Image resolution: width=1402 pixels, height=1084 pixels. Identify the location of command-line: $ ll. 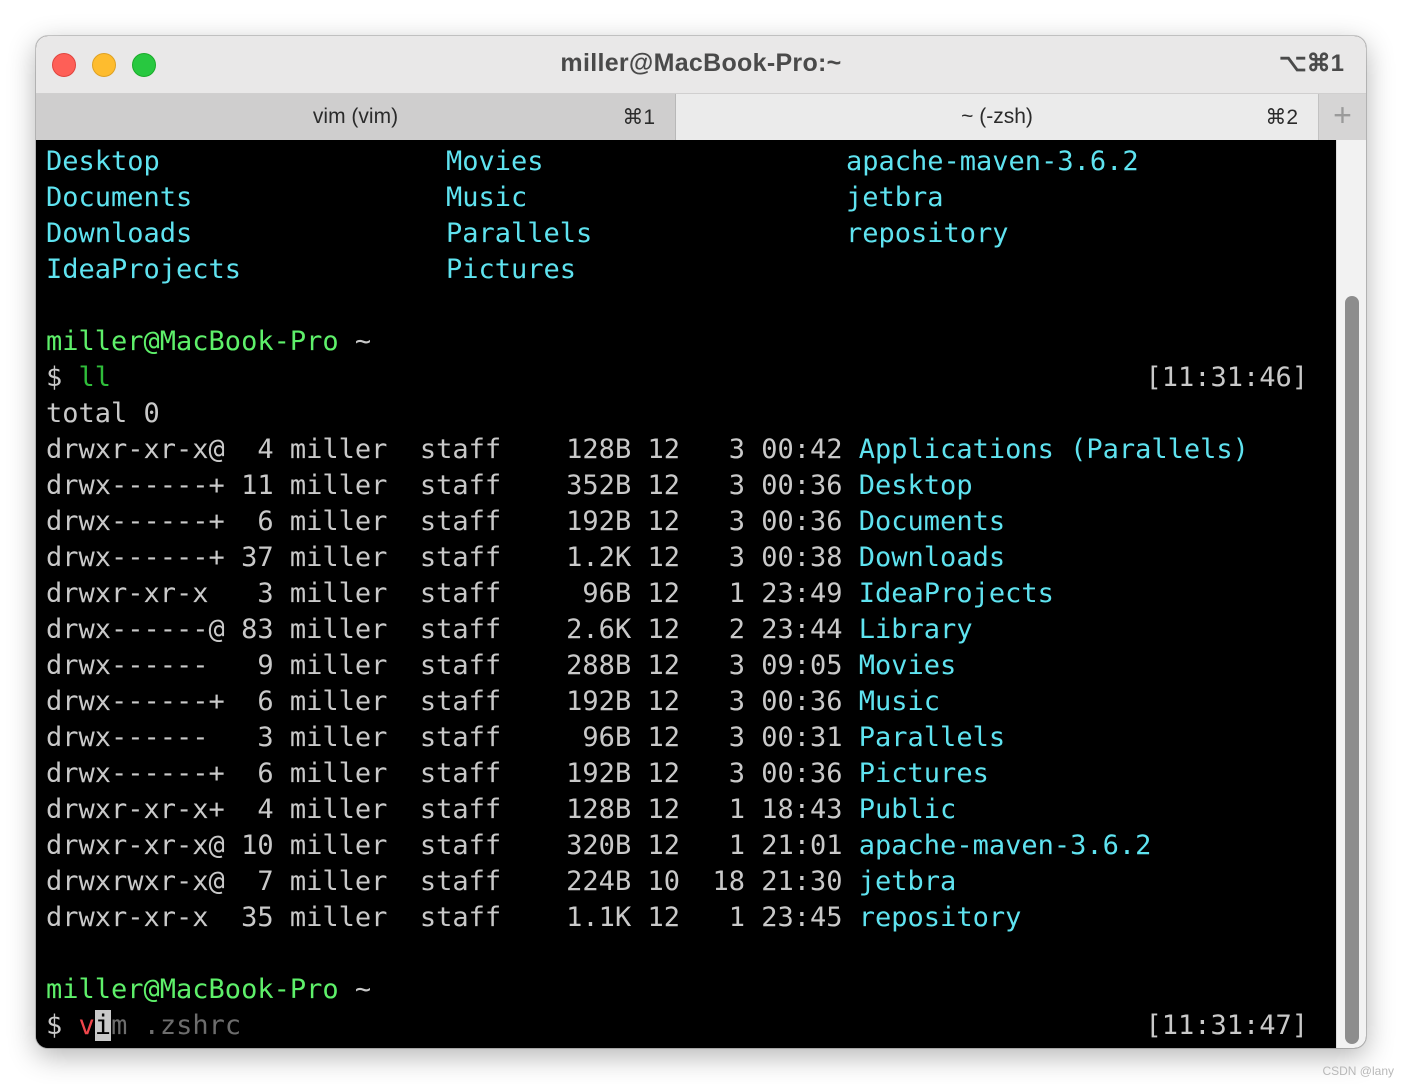
(78, 378).